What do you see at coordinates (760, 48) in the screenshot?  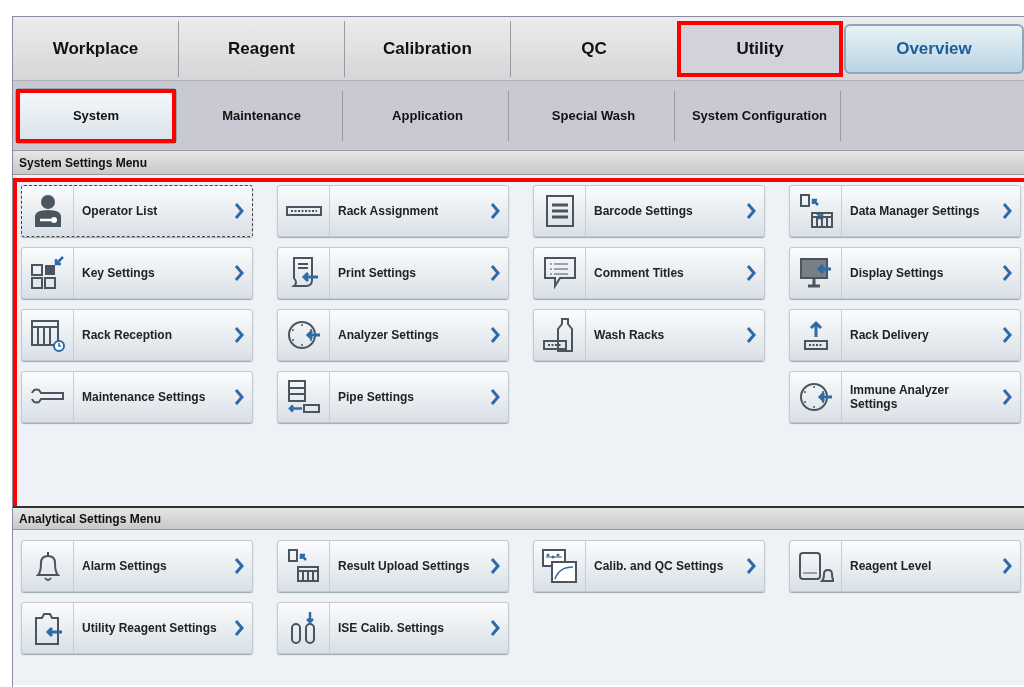 I see `main-tab: Utility` at bounding box center [760, 48].